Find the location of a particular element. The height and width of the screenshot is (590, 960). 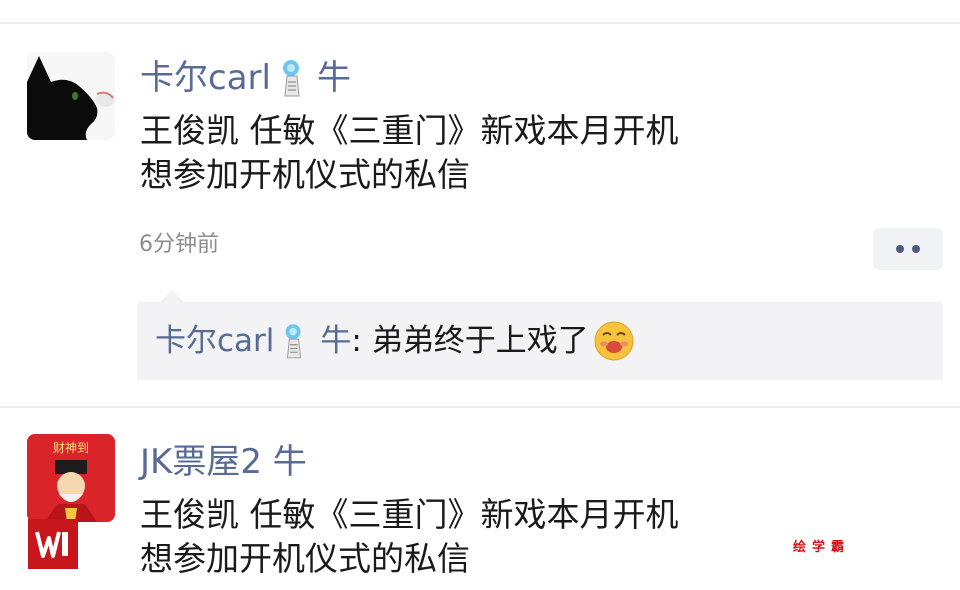

avatar-caption: 财神到 is located at coordinates (71, 448).